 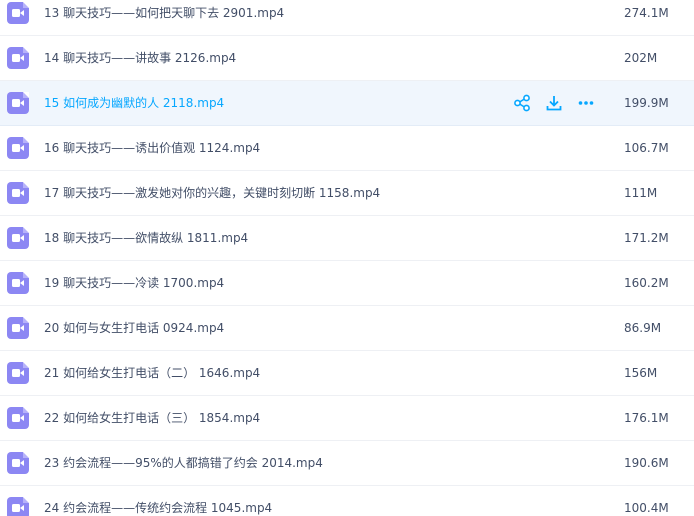 I want to click on file-name: 14 聊天技巧——讲故事 2126.mp4, so click(x=140, y=58).